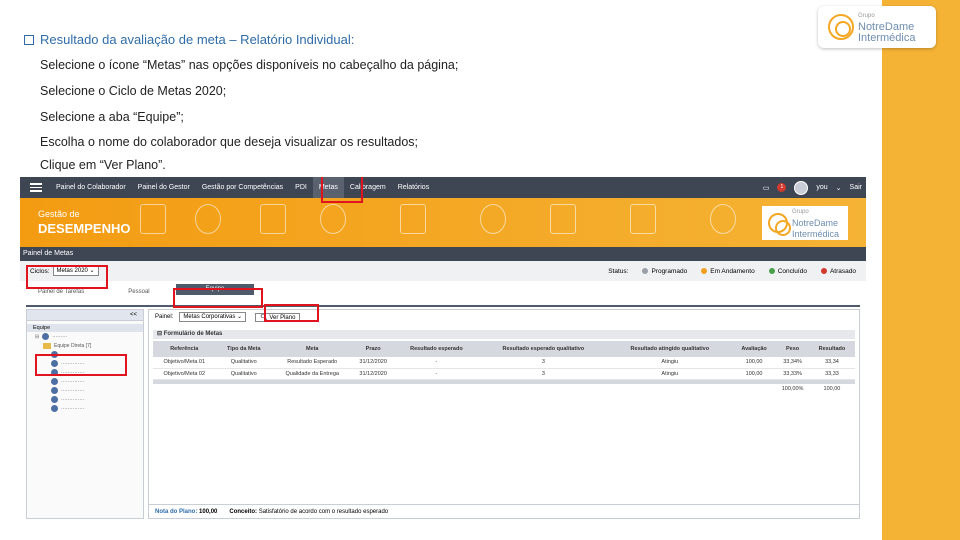 This screenshot has height=540, width=960. What do you see at coordinates (838, 271) in the screenshot?
I see `status-atrasado: Atrasado` at bounding box center [838, 271].